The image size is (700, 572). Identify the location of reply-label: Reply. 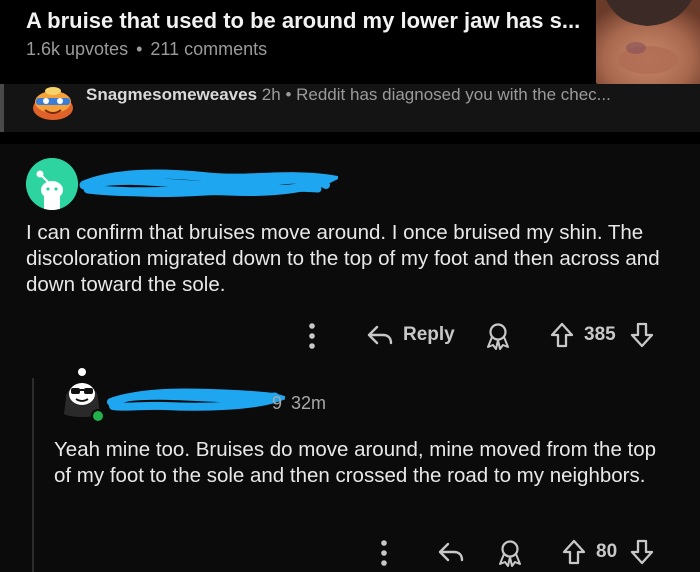
(429, 334).